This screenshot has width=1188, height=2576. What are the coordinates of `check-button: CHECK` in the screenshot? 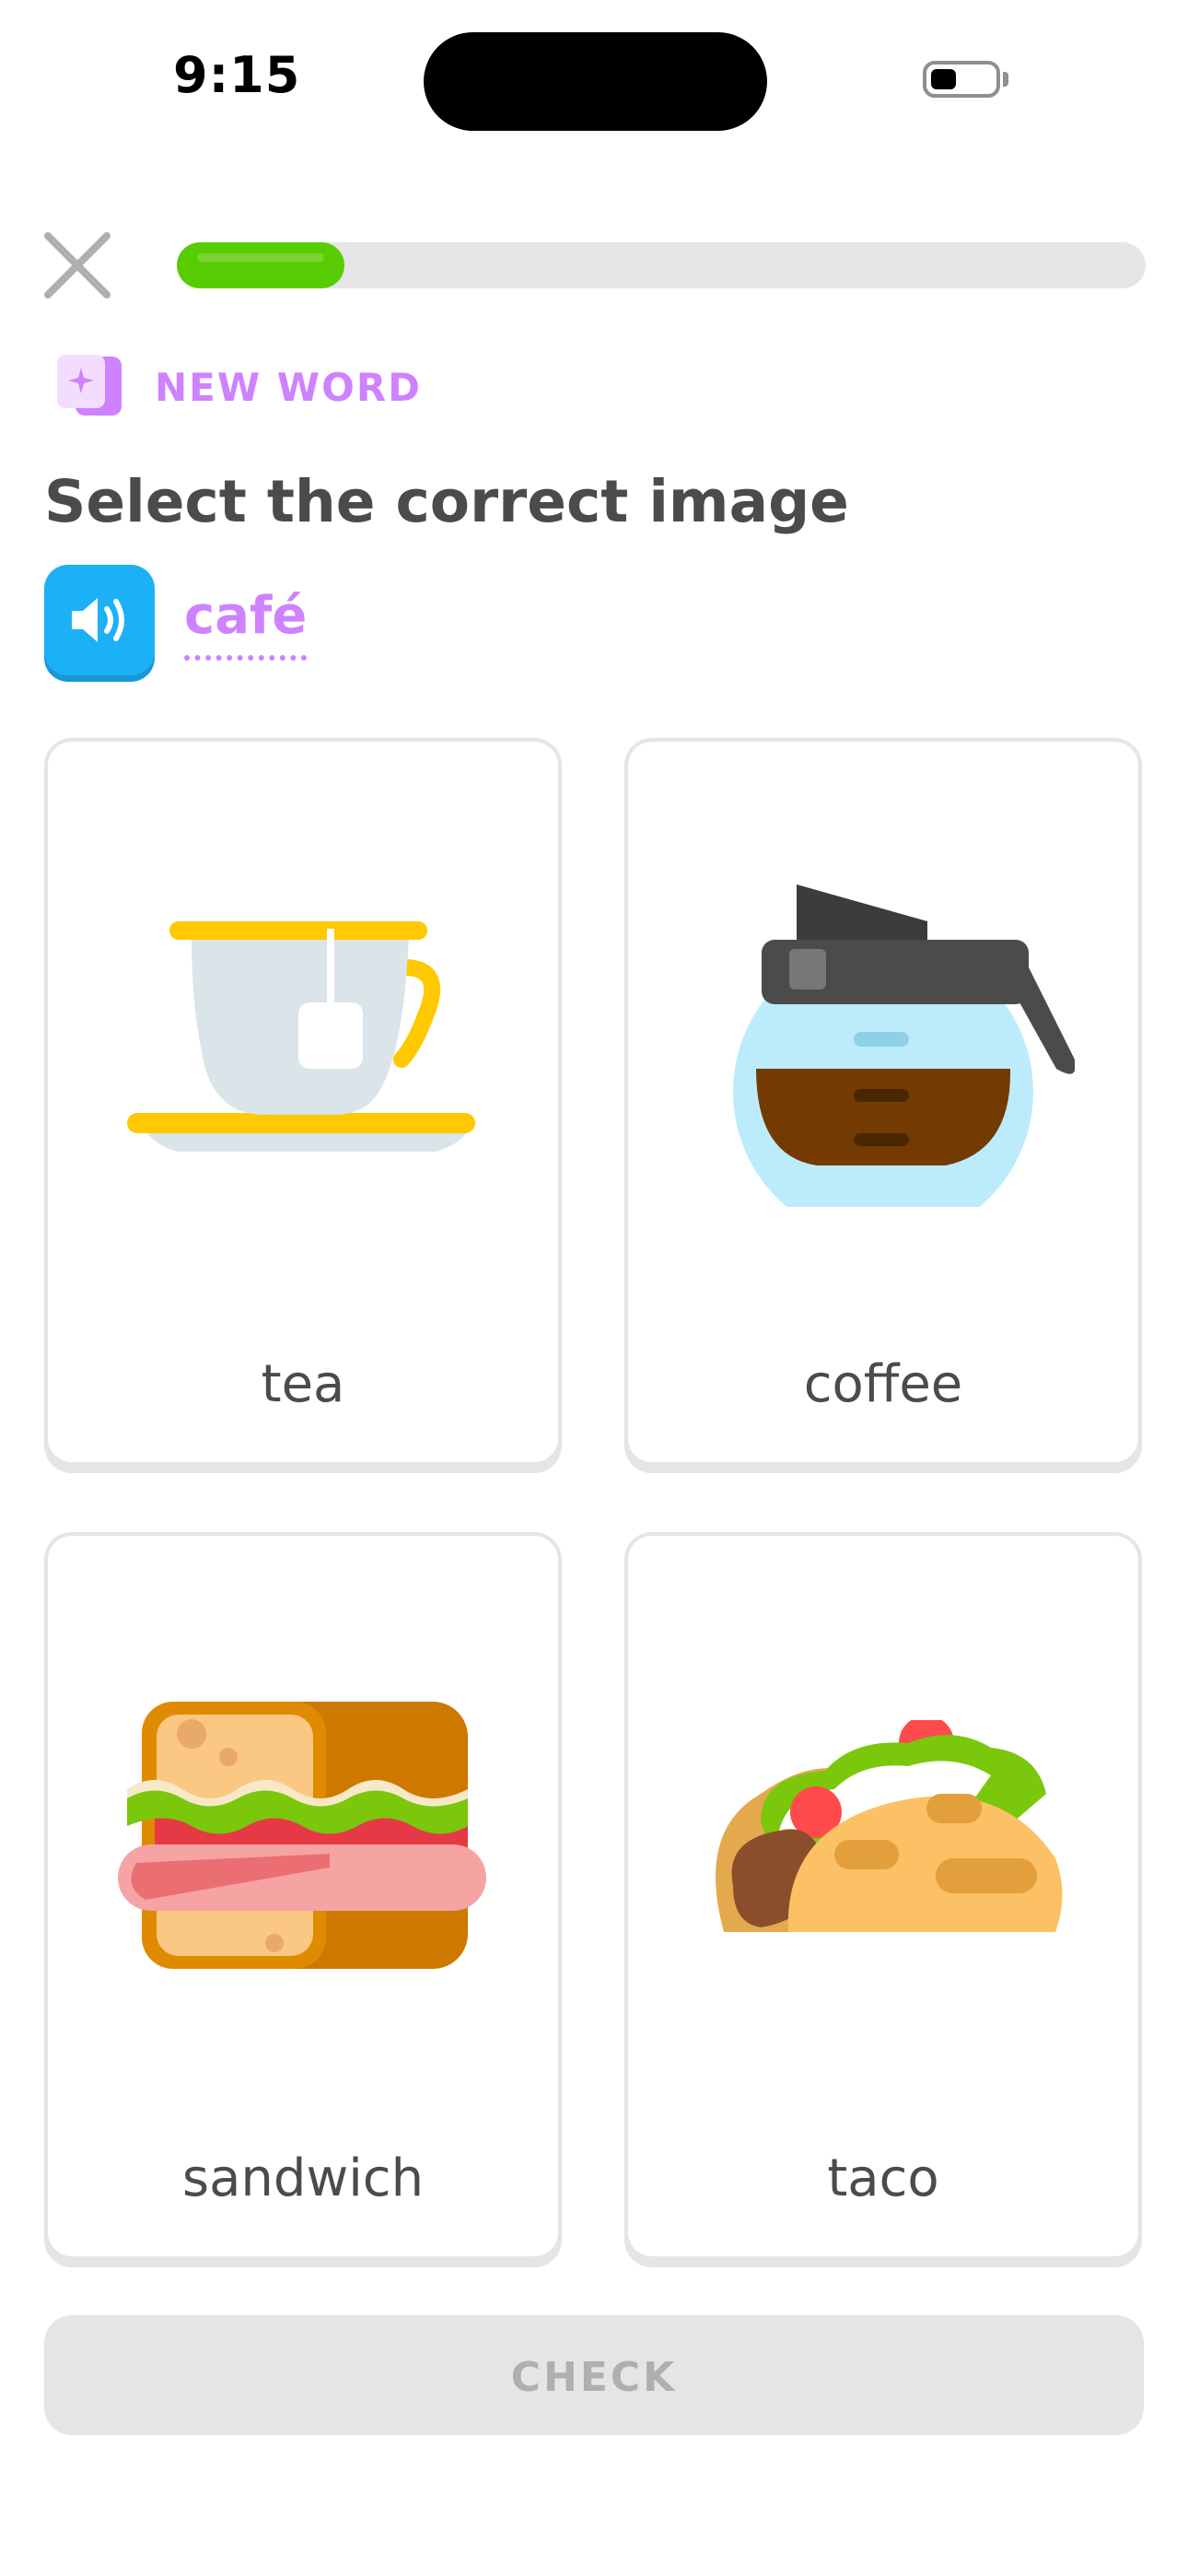 It's located at (594, 2375).